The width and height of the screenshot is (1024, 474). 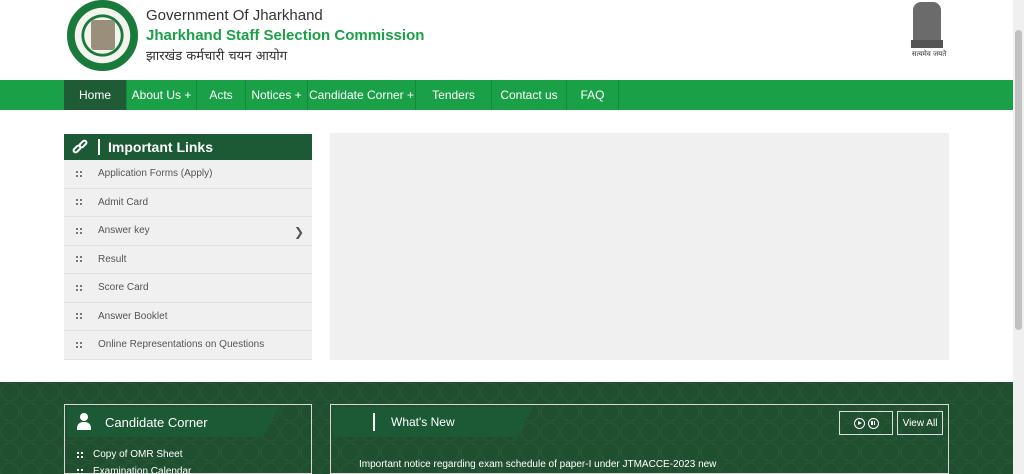 What do you see at coordinates (142, 470) in the screenshot?
I see `cc-item-label: Examination Calendar` at bounding box center [142, 470].